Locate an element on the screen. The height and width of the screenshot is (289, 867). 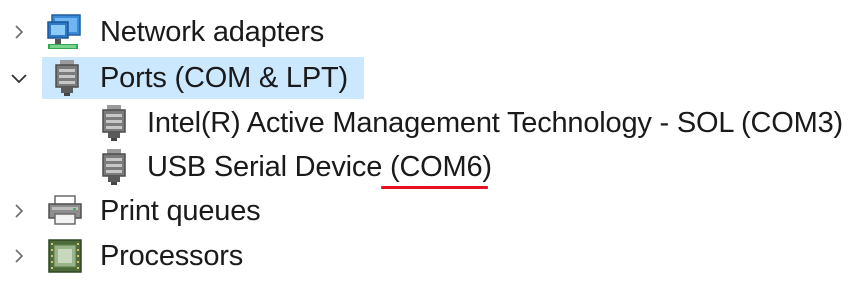
network-adapter-icon is located at coordinates (65, 32).